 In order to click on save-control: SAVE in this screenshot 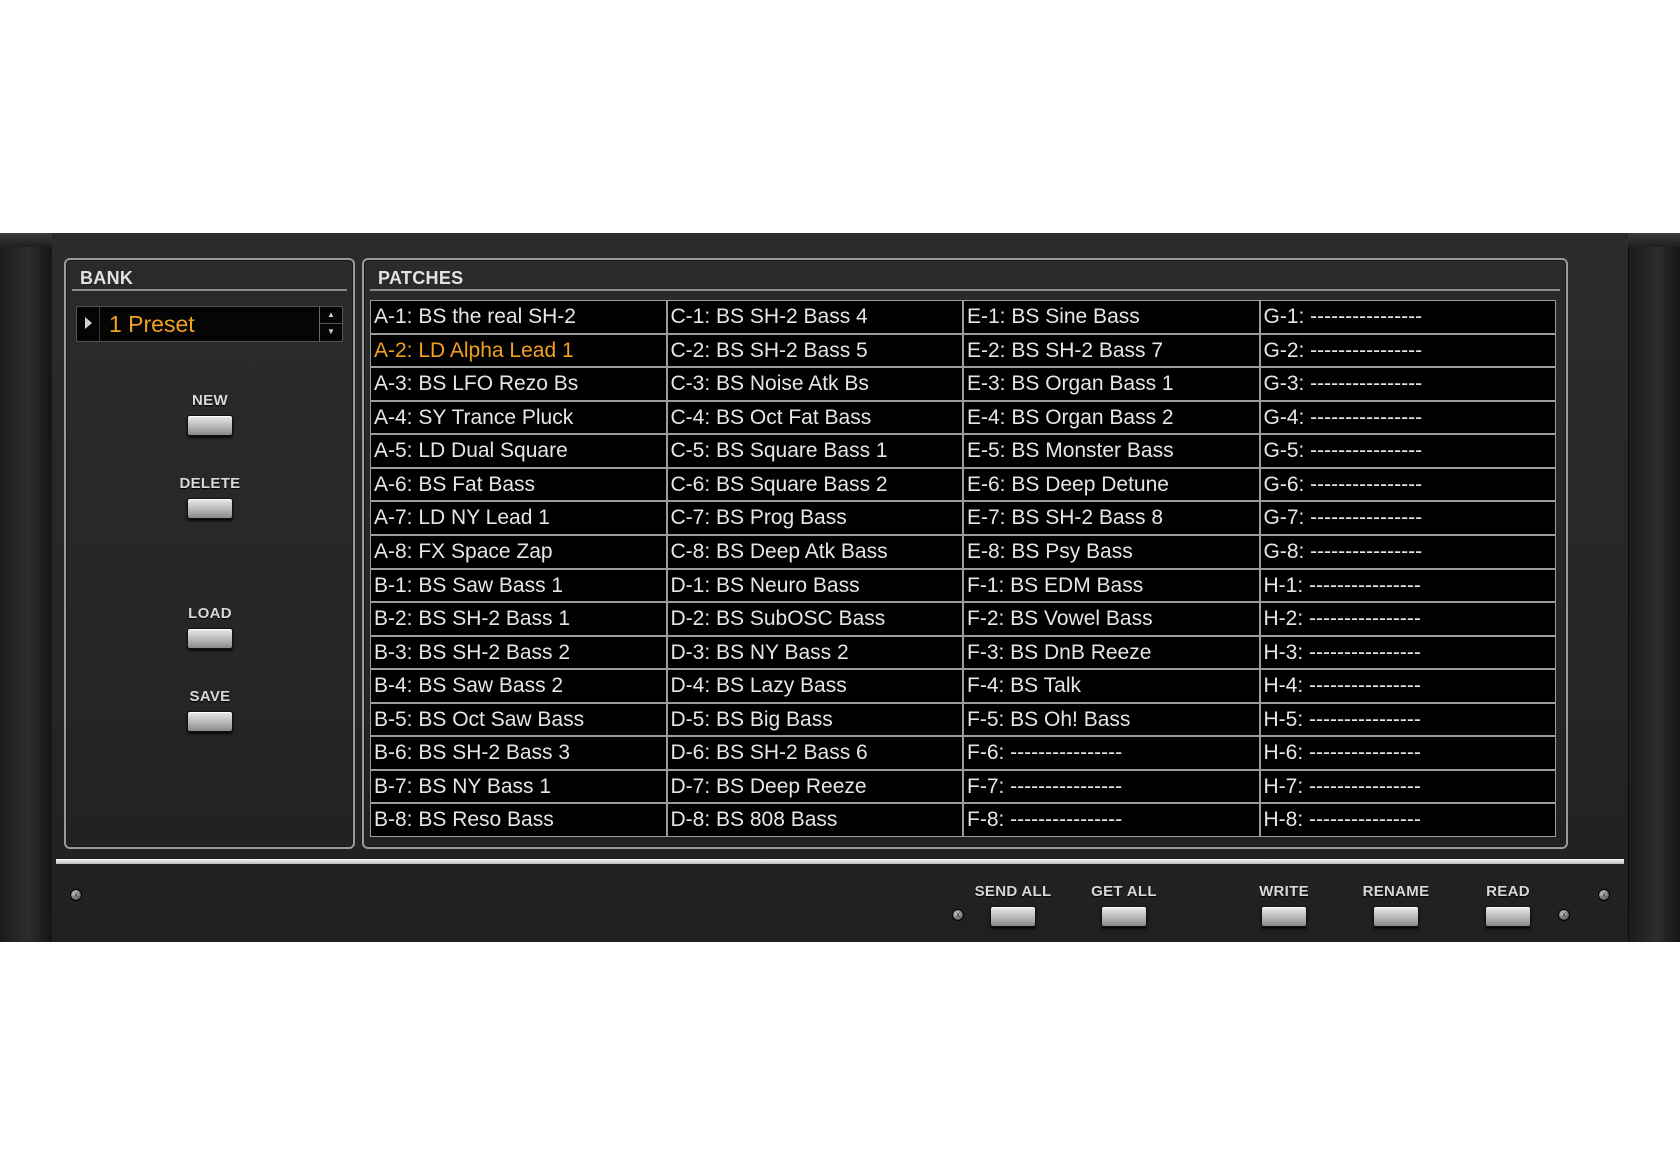, I will do `click(210, 710)`.